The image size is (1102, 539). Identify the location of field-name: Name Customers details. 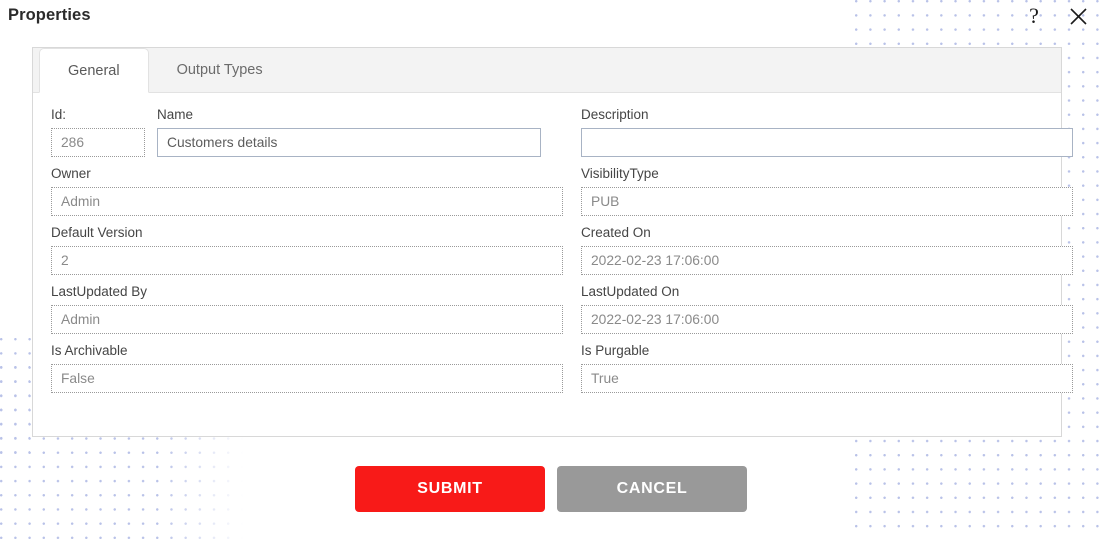
(349, 132).